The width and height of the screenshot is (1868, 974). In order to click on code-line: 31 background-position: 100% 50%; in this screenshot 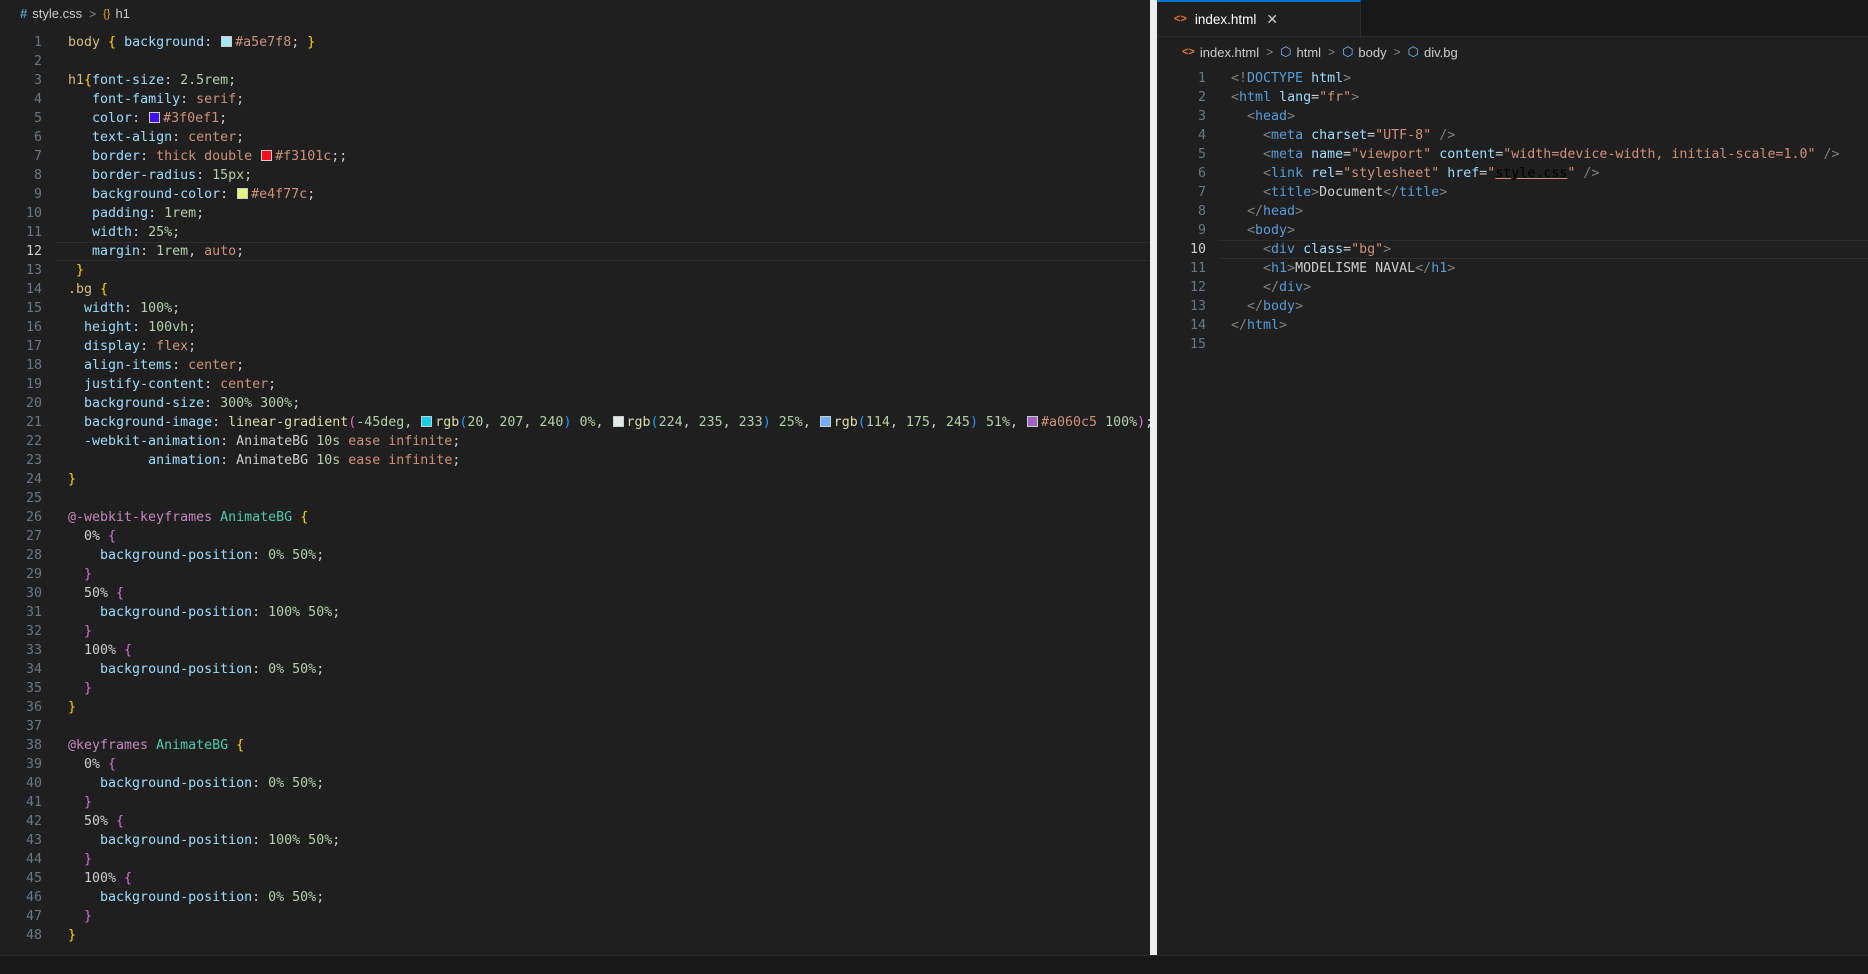, I will do `click(575, 612)`.